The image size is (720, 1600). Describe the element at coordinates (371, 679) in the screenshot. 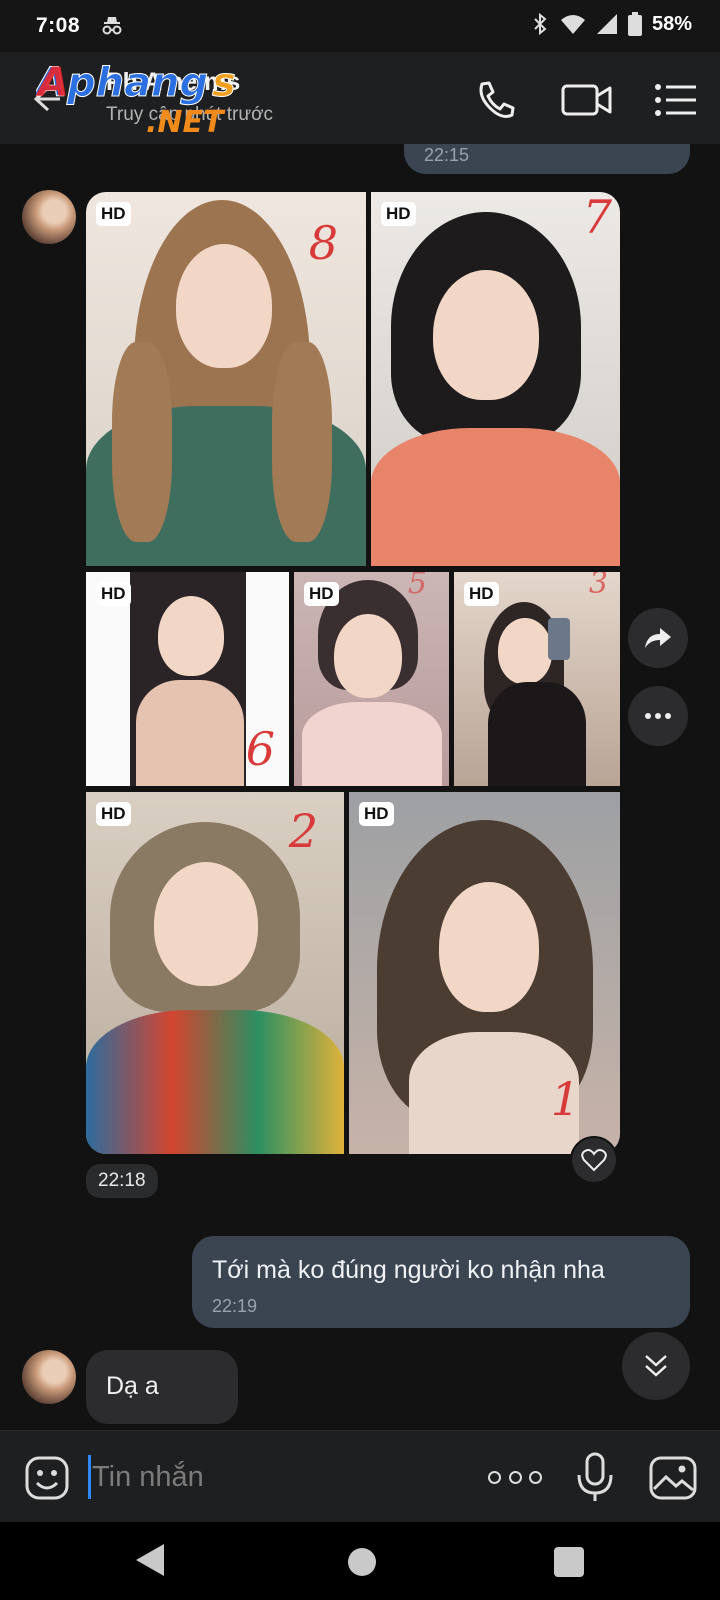

I see `photo-tile: HD 5` at that location.